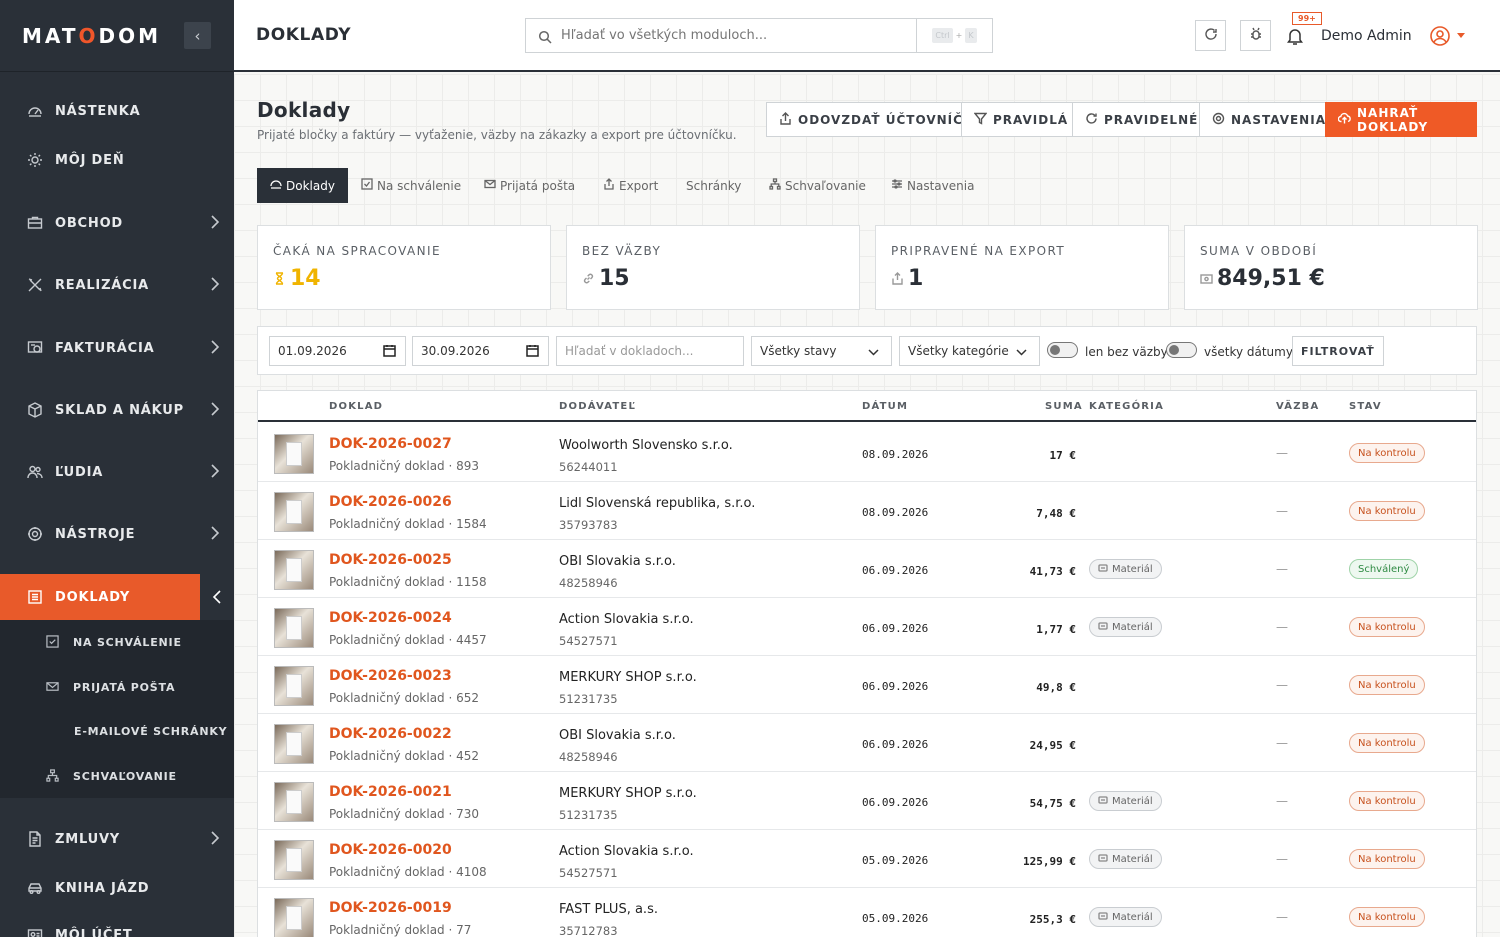  I want to click on supplier-ico: 54527571, so click(588, 873).